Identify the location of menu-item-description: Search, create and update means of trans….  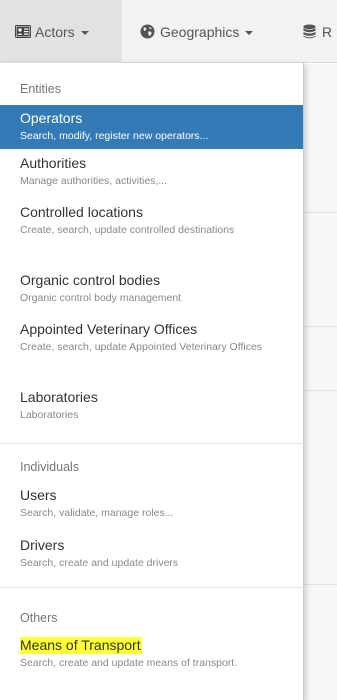
(129, 663).